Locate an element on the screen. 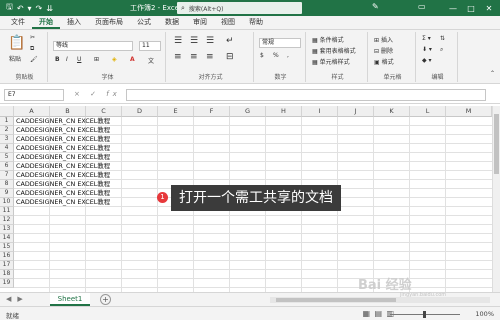 The height and width of the screenshot is (320, 500). sort-filter-icon: ⇅ is located at coordinates (442, 38).